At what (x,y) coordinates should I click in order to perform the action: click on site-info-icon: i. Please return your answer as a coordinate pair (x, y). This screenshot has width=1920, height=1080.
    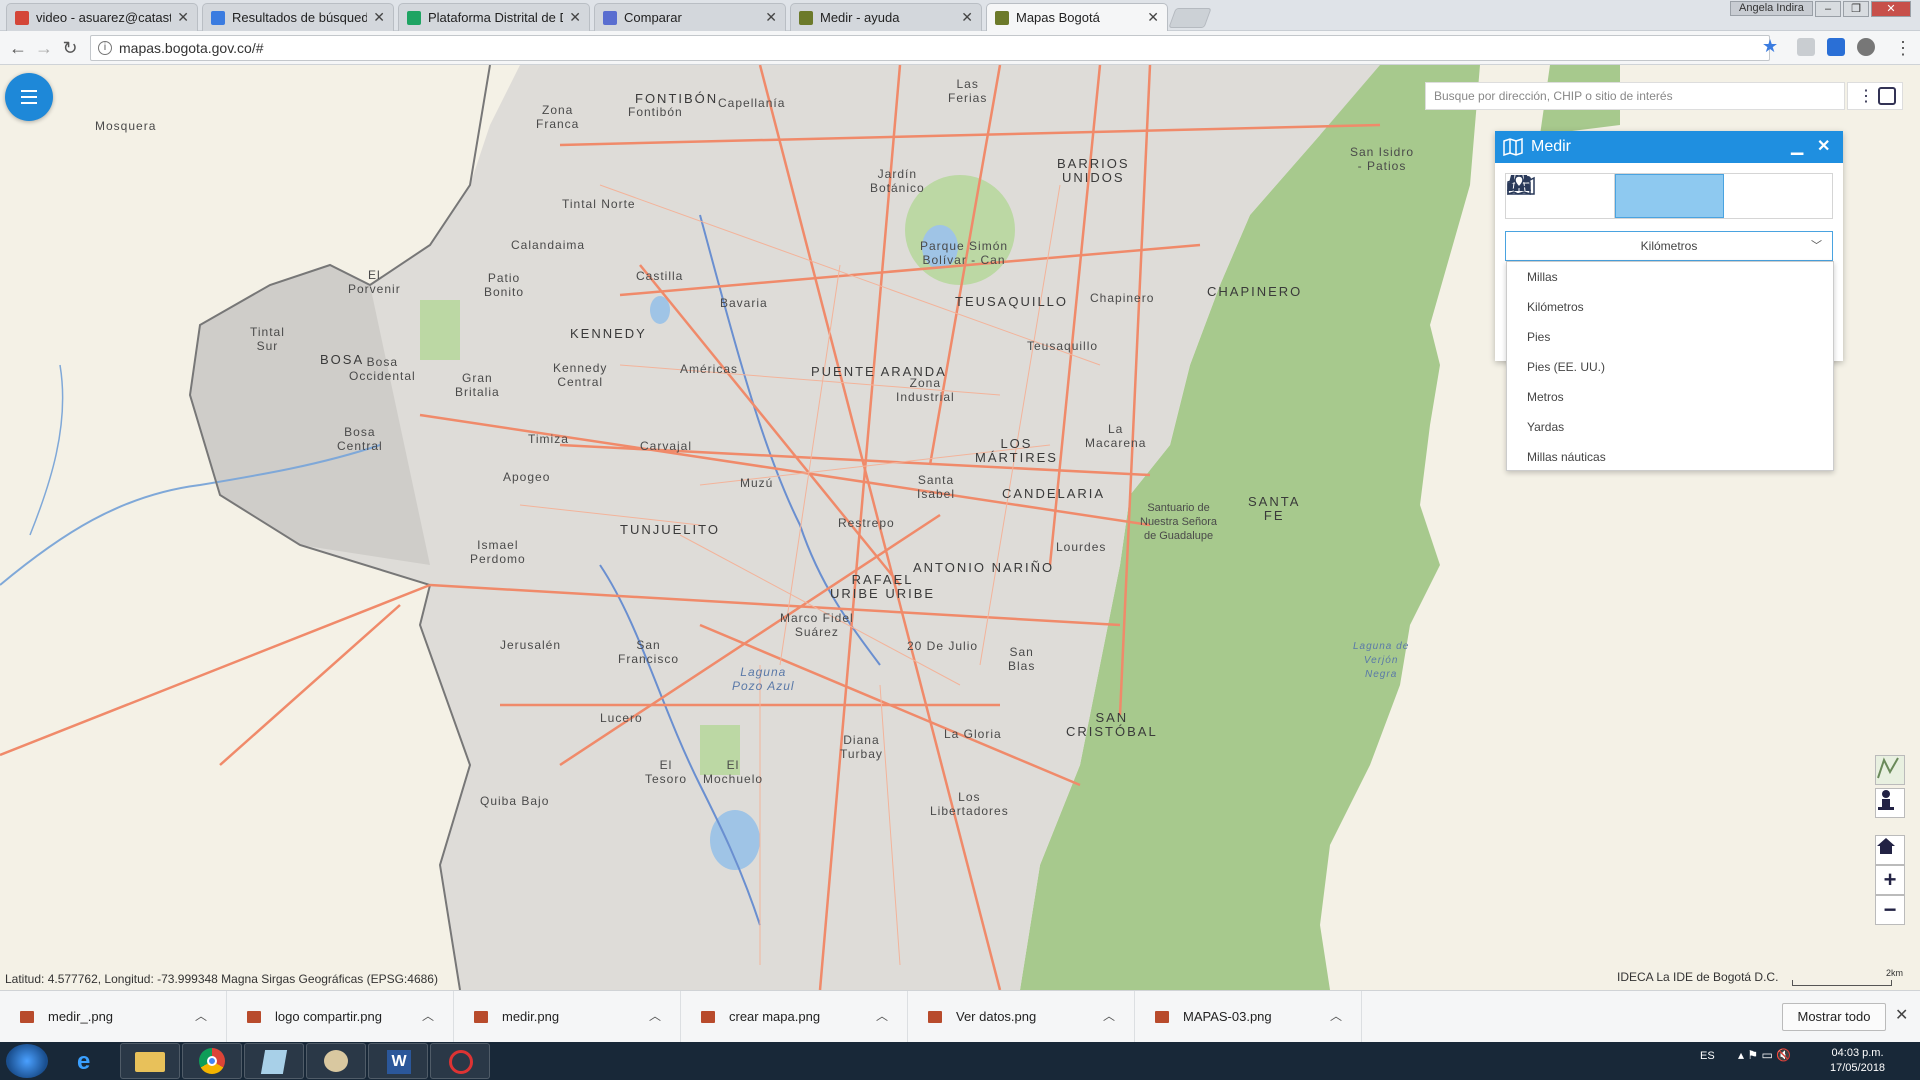
    Looking at the image, I should click on (105, 48).